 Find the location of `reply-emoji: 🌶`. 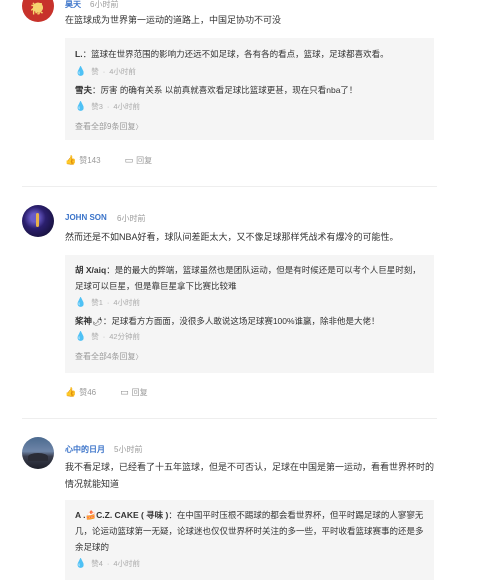

reply-emoji: 🌶 is located at coordinates (97, 321).